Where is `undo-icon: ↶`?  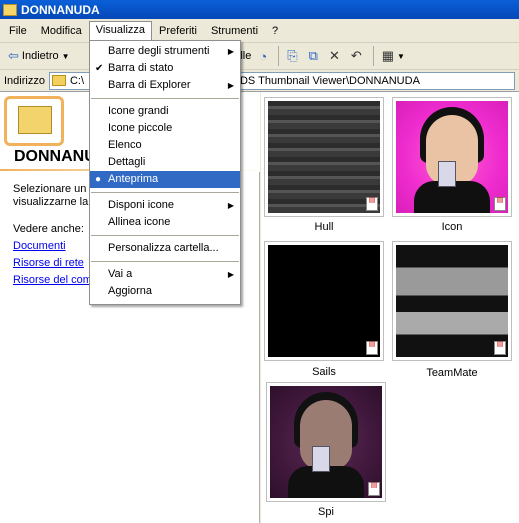
undo-icon: ↶ is located at coordinates (356, 55).